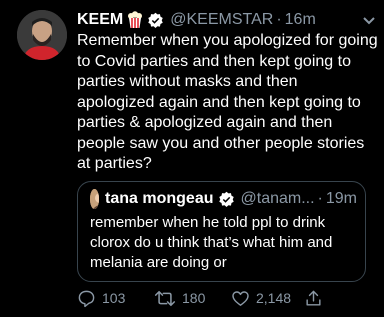 This screenshot has width=384, height=317. I want to click on heart-icon, so click(240, 298).